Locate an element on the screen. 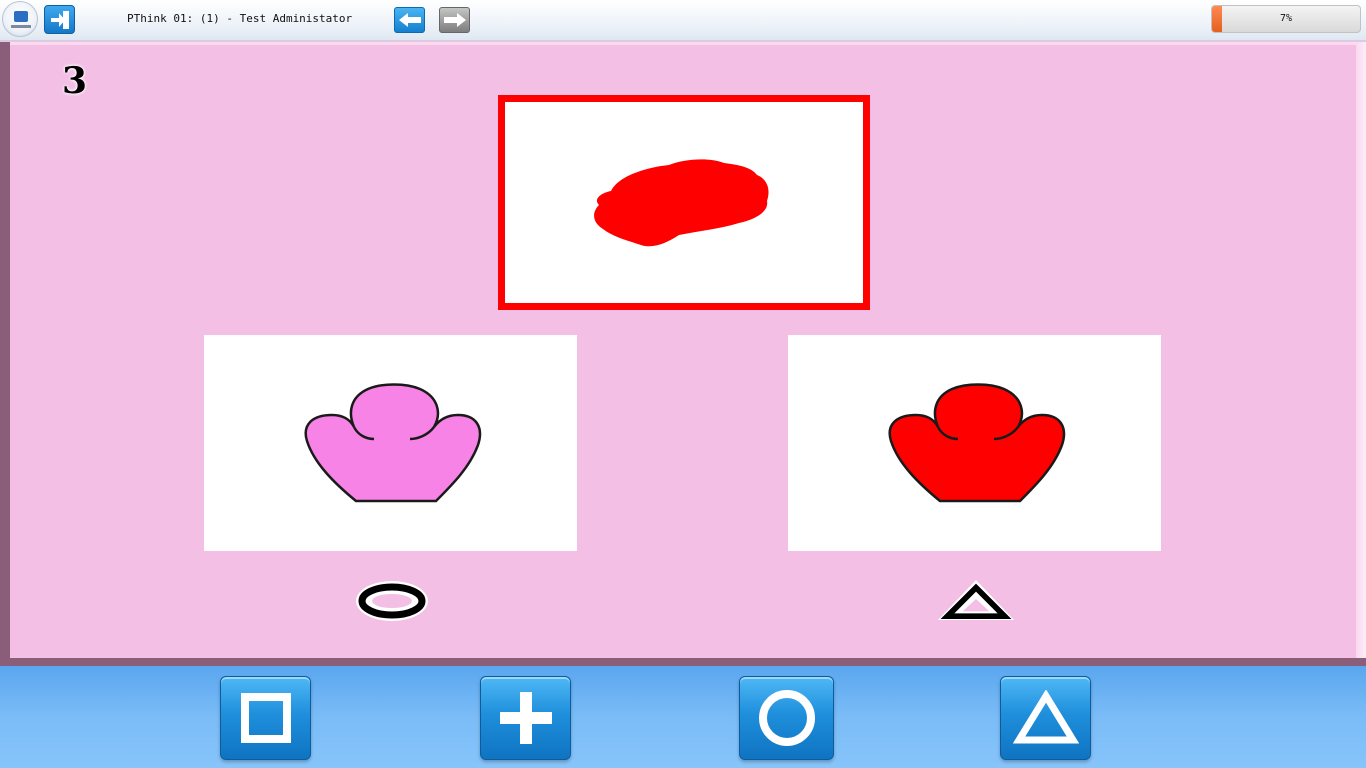  board-edge-right is located at coordinates (1361, 354).